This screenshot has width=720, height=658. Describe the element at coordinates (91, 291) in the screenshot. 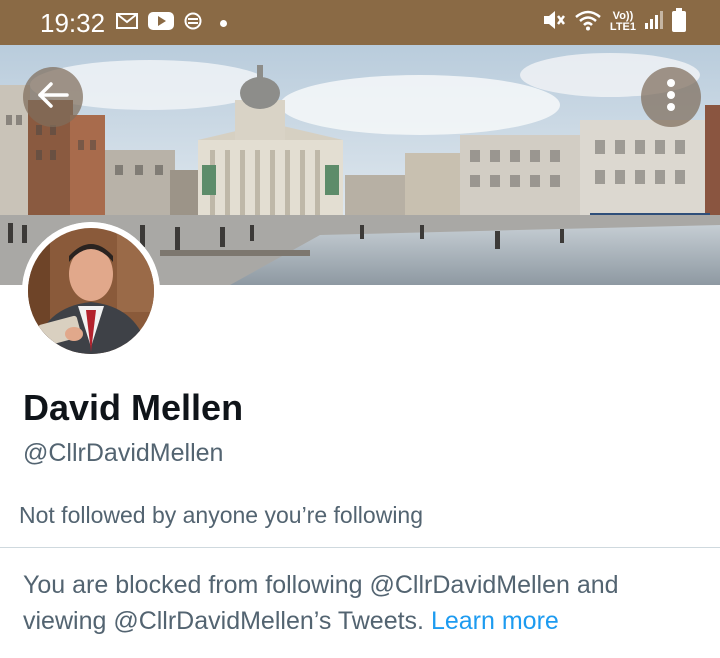

I see `avatar` at that location.